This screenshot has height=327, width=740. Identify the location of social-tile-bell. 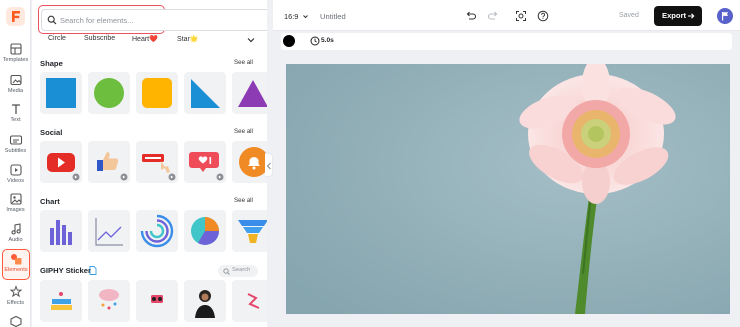
(249, 162).